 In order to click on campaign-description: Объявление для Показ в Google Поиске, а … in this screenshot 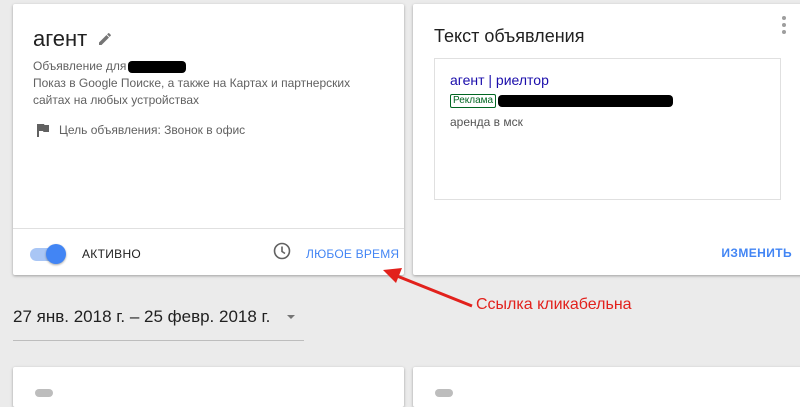, I will do `click(213, 83)`.